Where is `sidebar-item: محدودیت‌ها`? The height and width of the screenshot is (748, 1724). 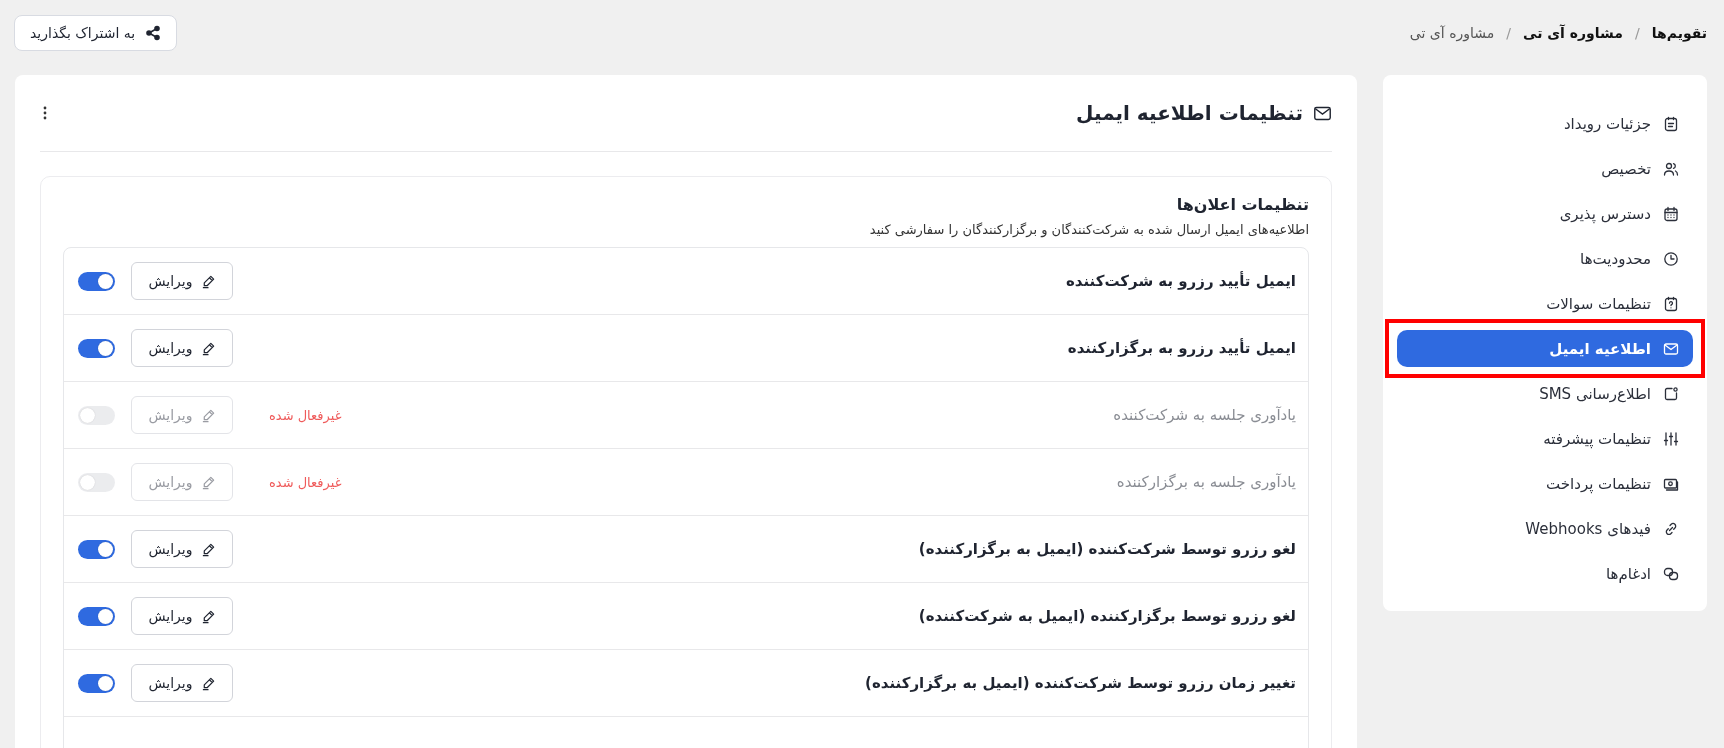
sidebar-item: محدودیت‌ها is located at coordinates (1545, 258).